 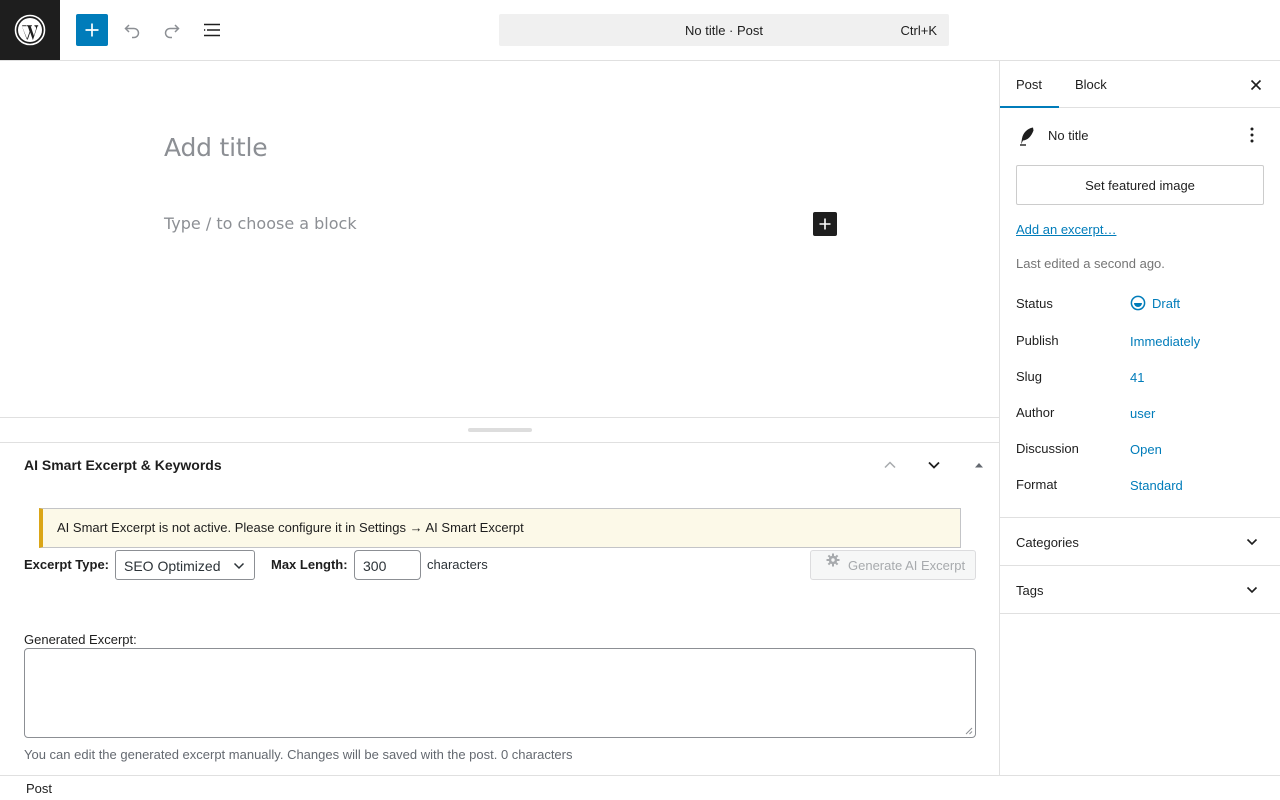 I want to click on status-label: Status, so click(x=1034, y=303).